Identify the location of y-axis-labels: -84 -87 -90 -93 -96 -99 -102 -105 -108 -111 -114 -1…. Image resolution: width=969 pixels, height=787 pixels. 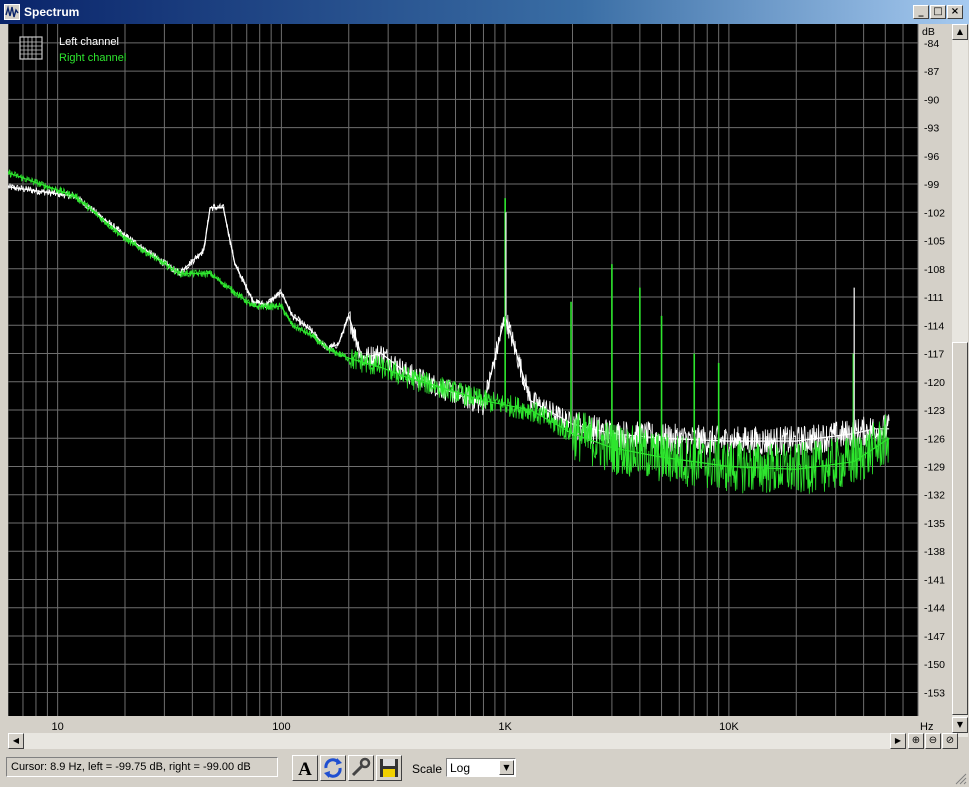
(933, 362).